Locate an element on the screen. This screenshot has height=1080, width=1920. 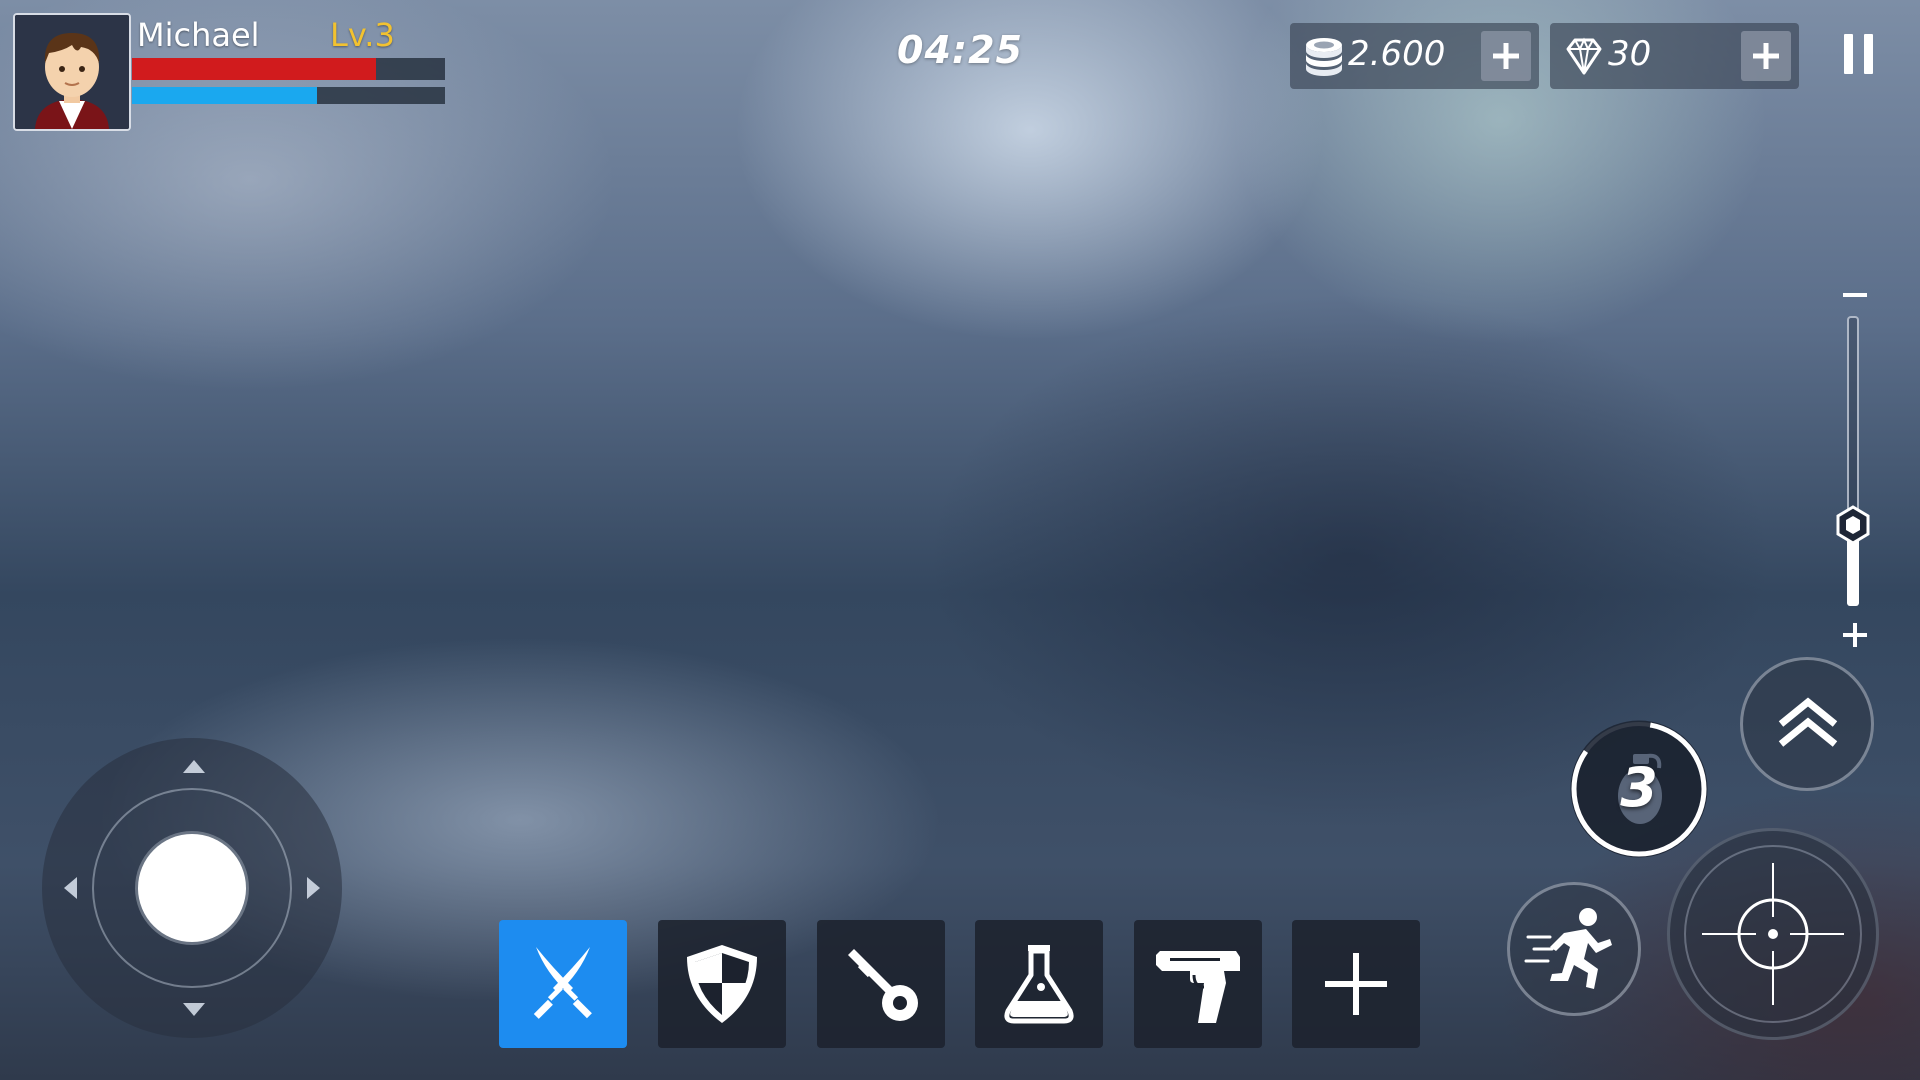
grenade-button: 3 is located at coordinates (1639, 789).